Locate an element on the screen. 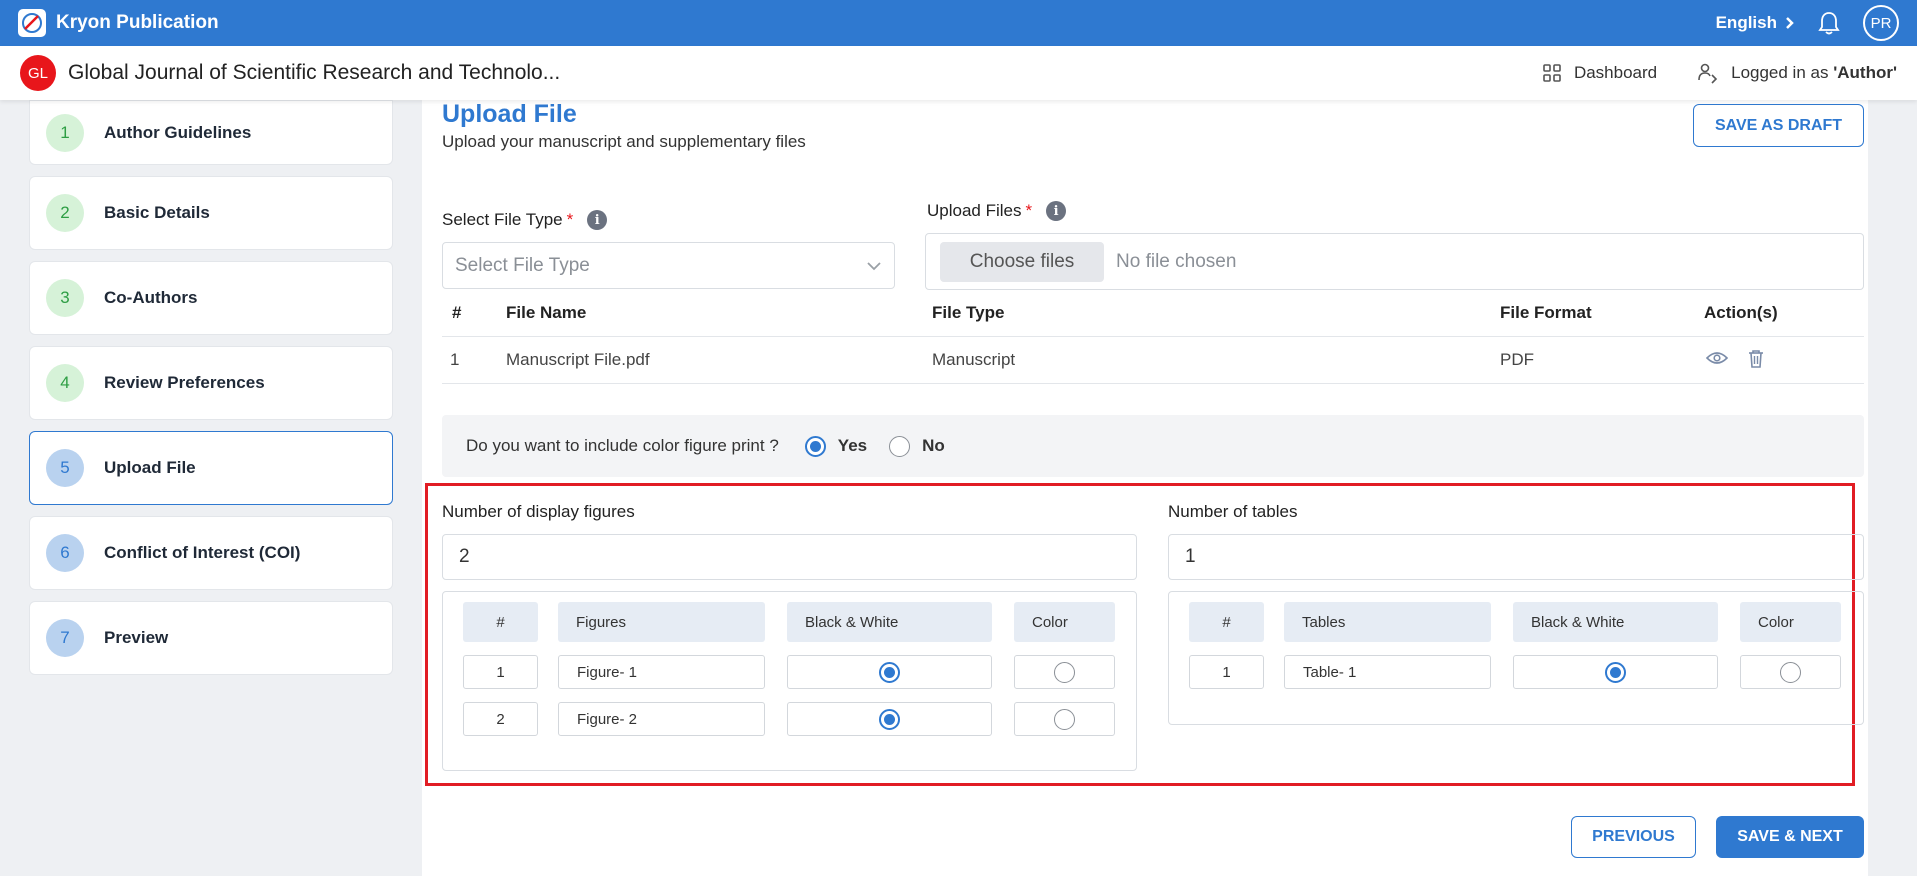 This screenshot has height=876, width=1917. user-avatar: PR is located at coordinates (1881, 23).